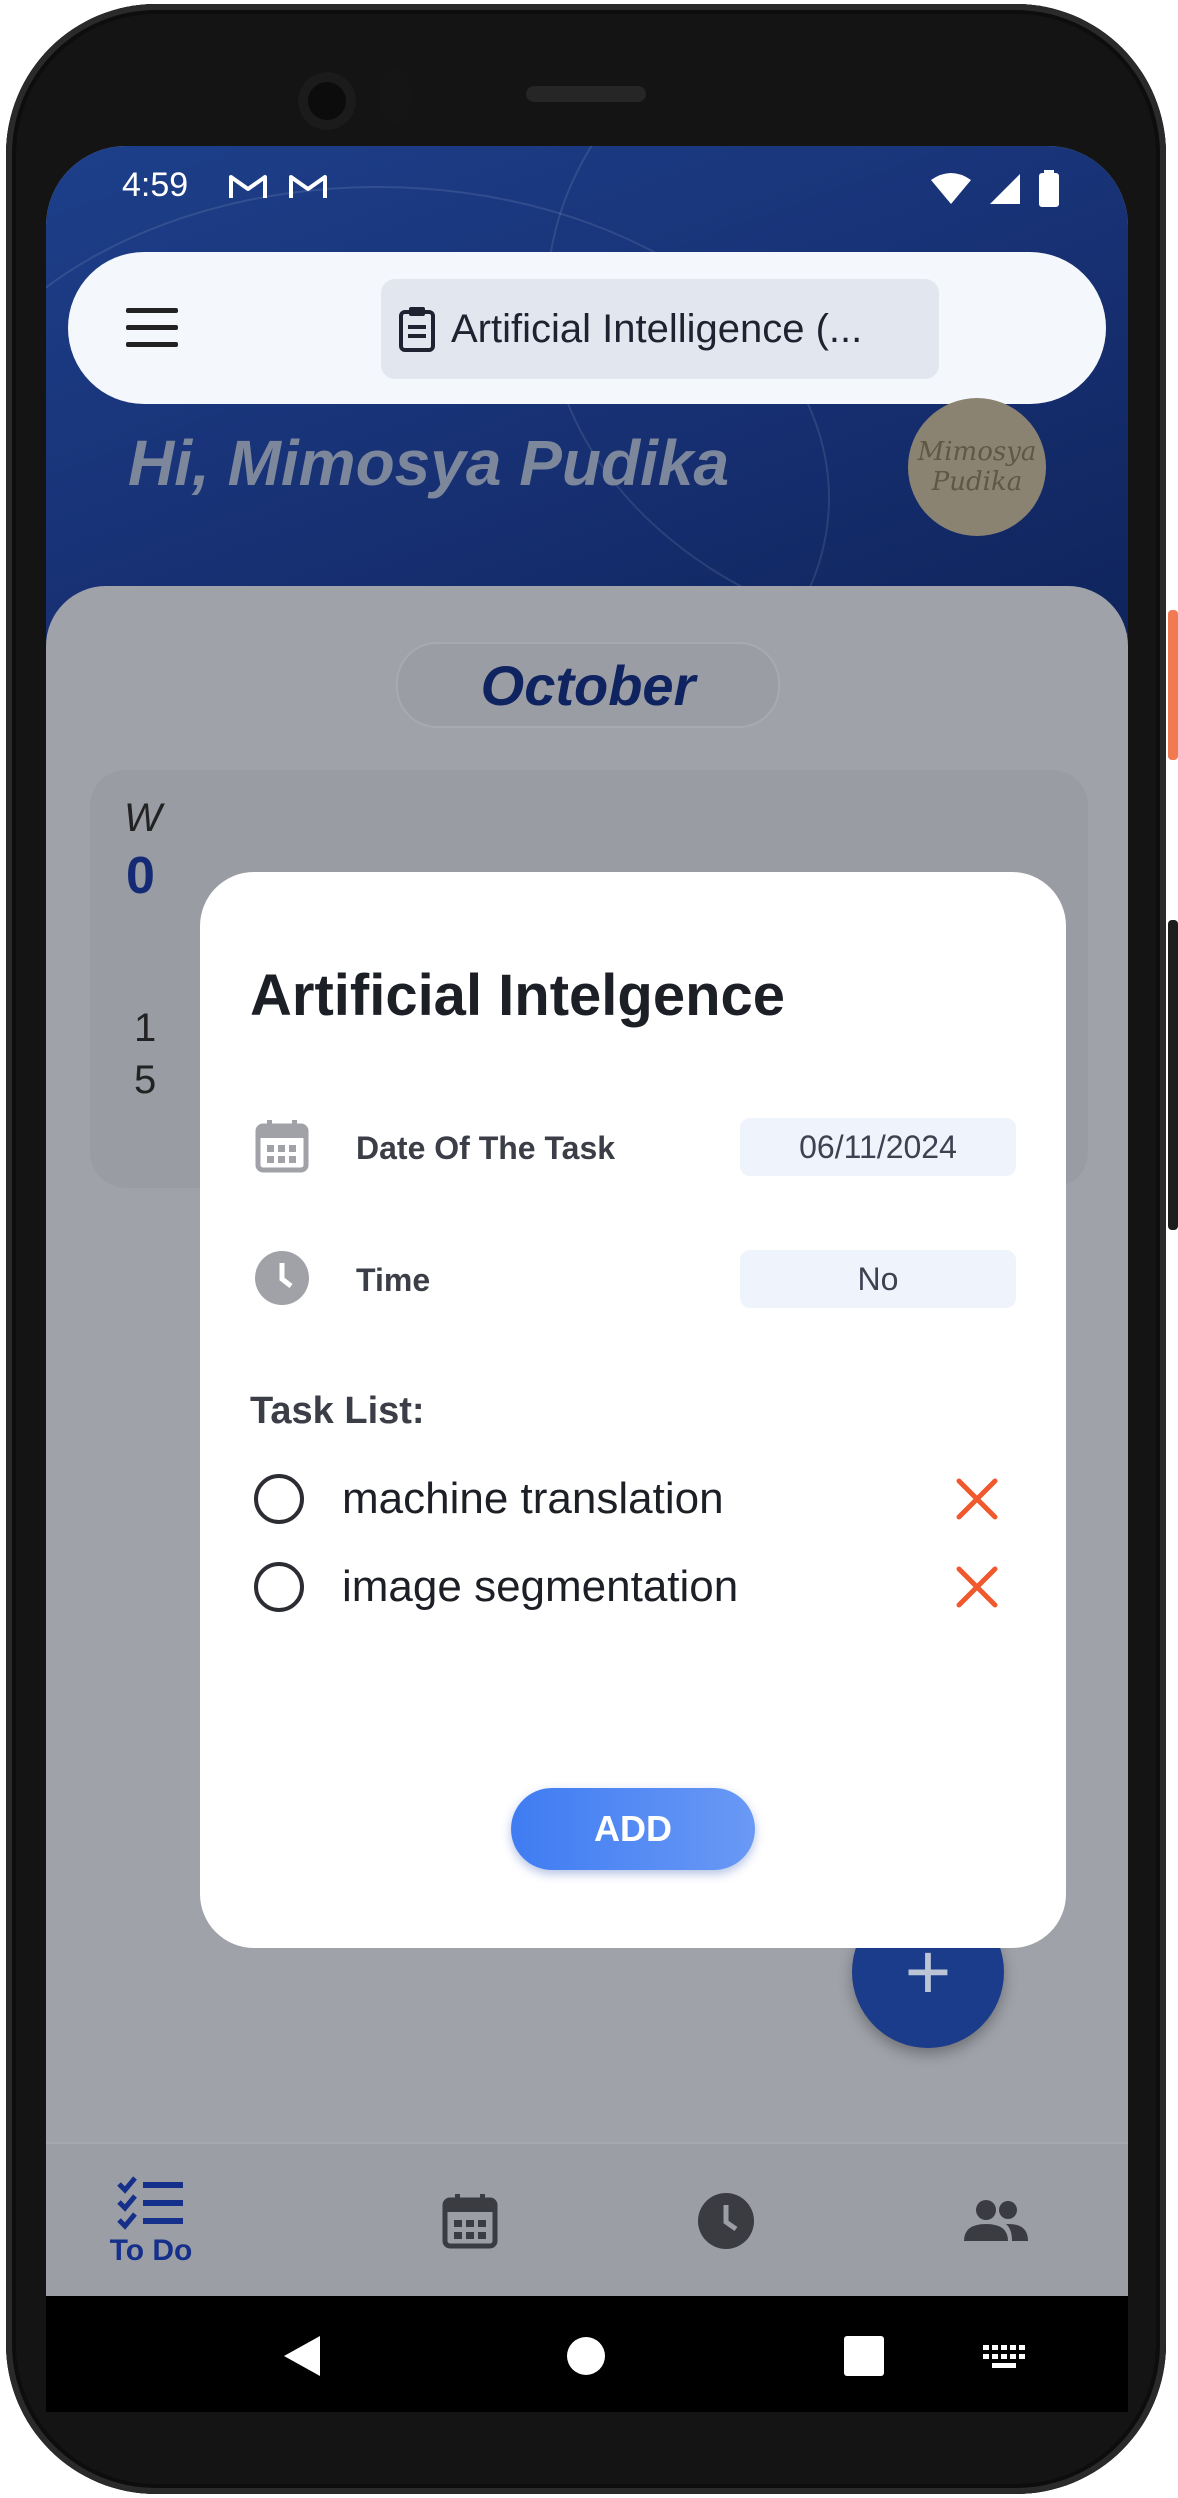  What do you see at coordinates (977, 482) in the screenshot?
I see `avatar-text: Pudika` at bounding box center [977, 482].